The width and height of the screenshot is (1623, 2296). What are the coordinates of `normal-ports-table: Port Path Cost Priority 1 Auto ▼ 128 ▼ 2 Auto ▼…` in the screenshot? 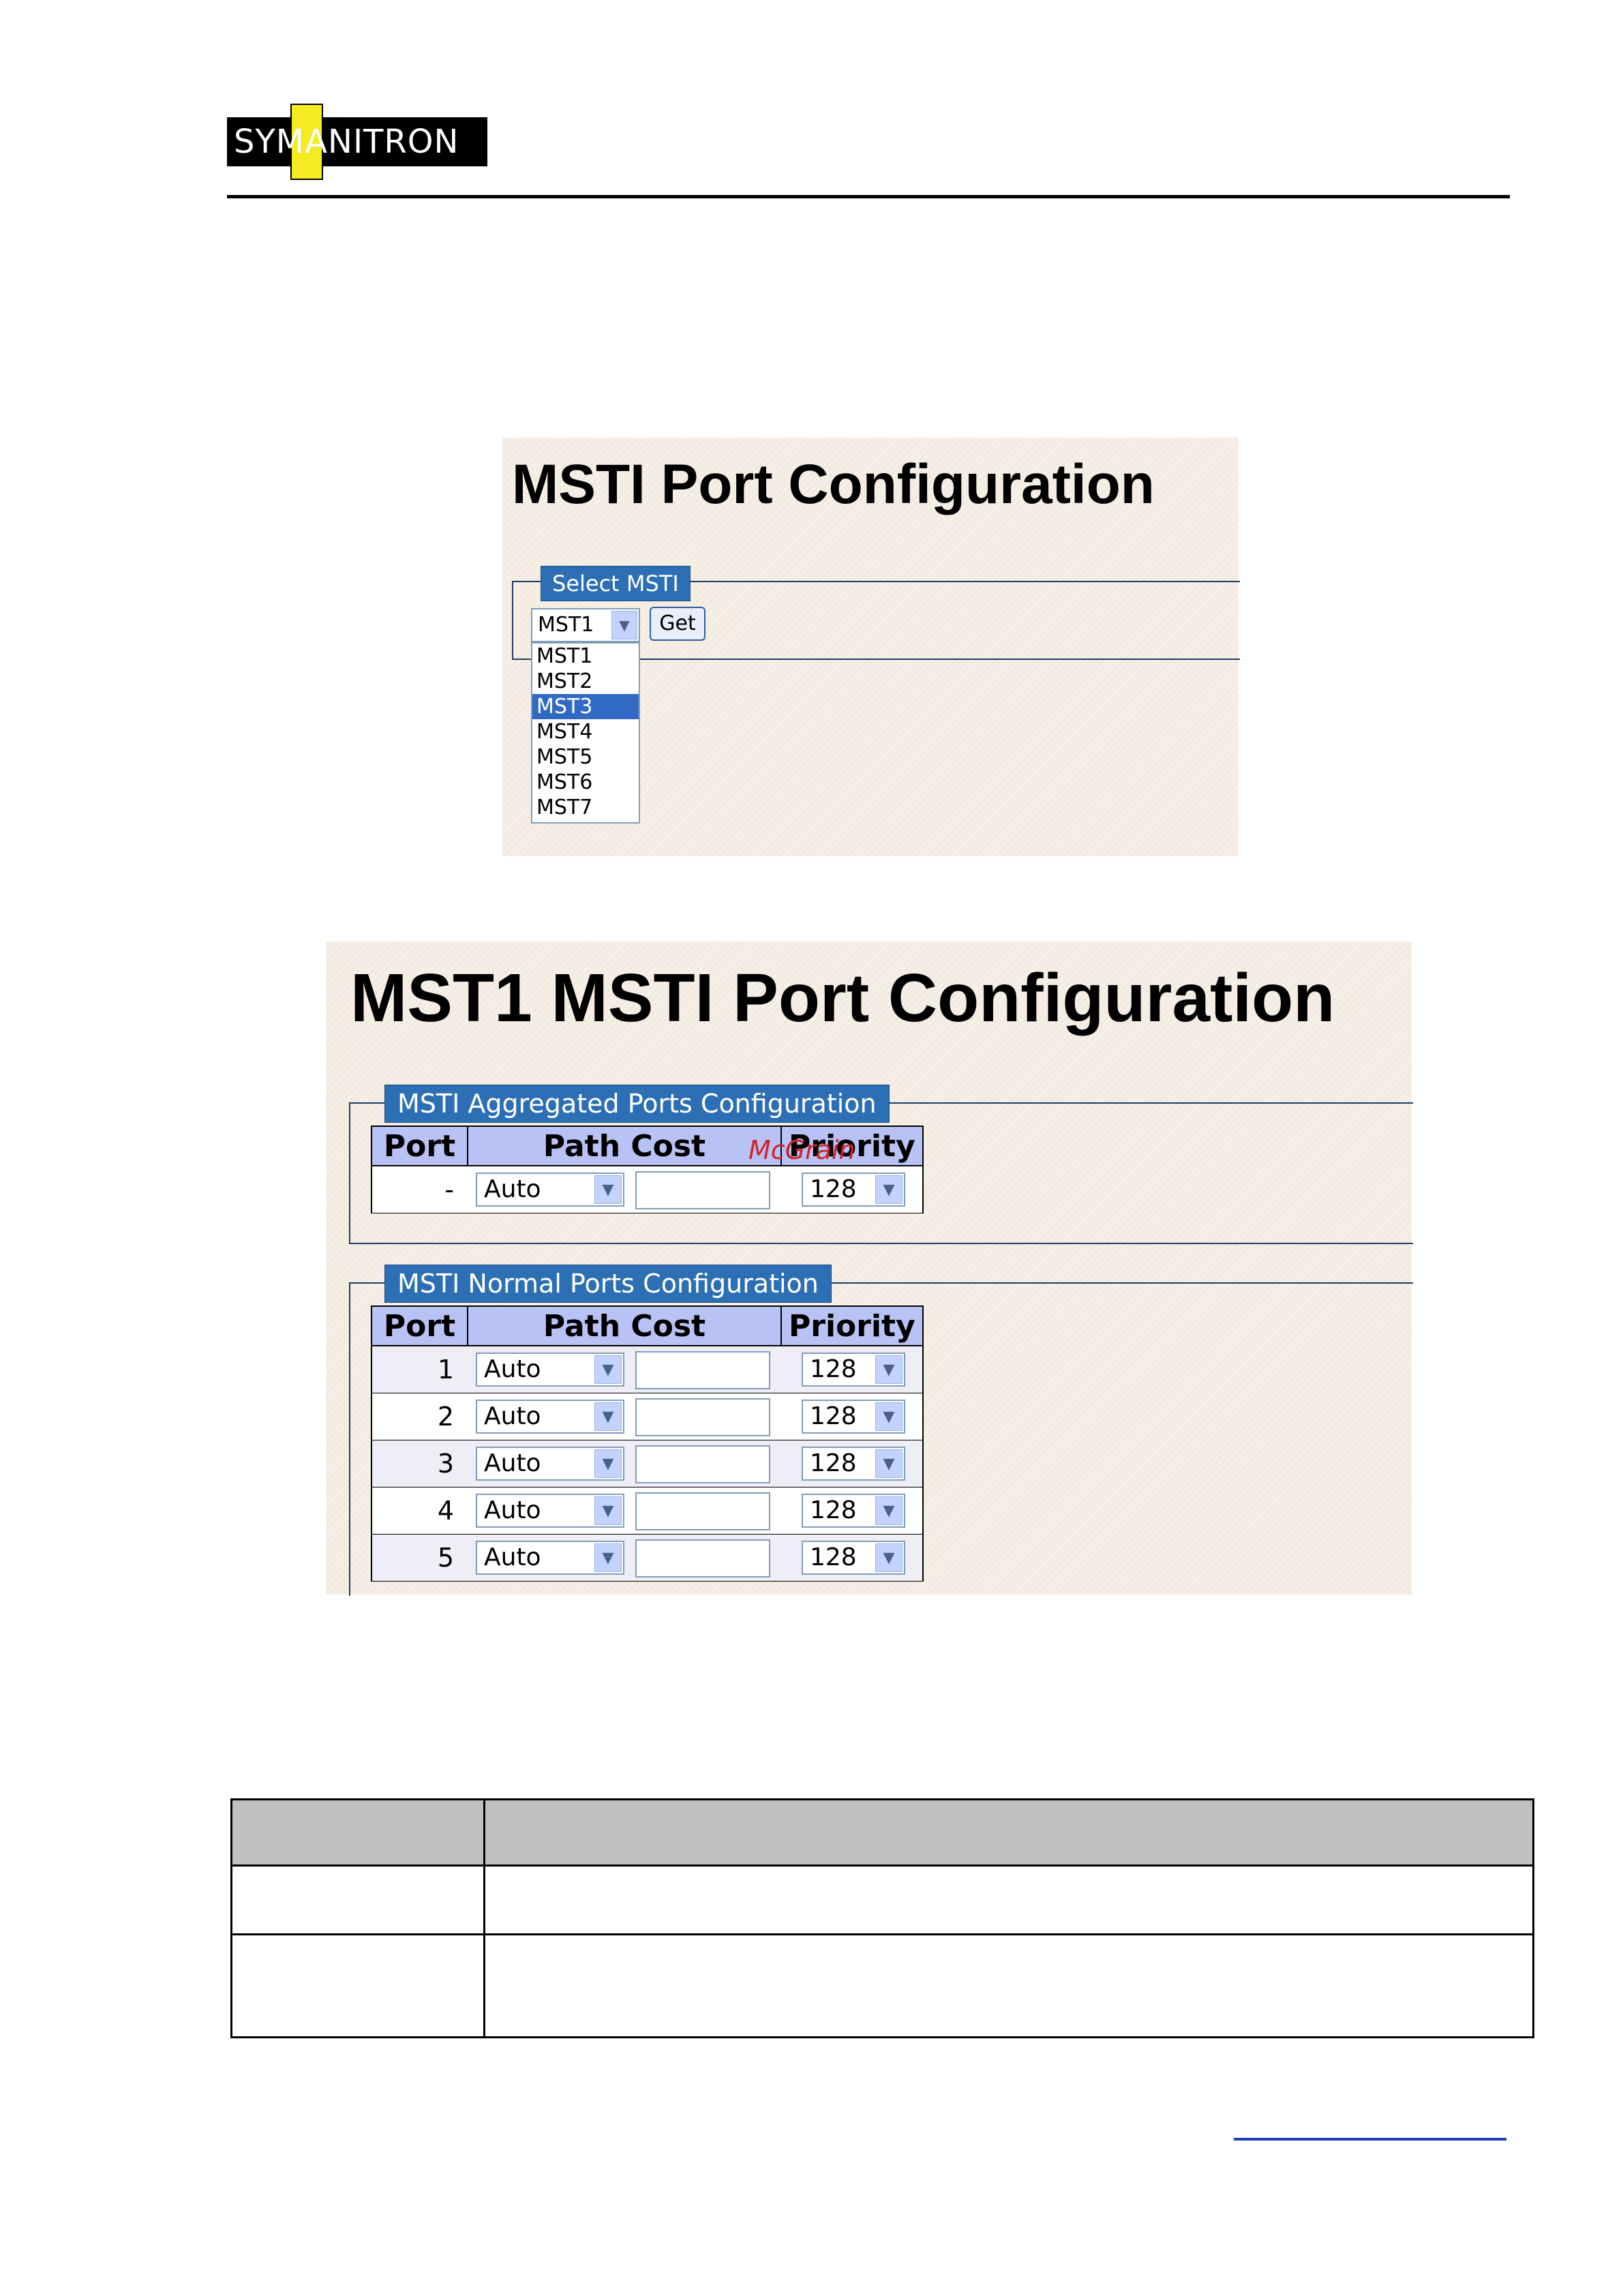 It's located at (647, 1443).